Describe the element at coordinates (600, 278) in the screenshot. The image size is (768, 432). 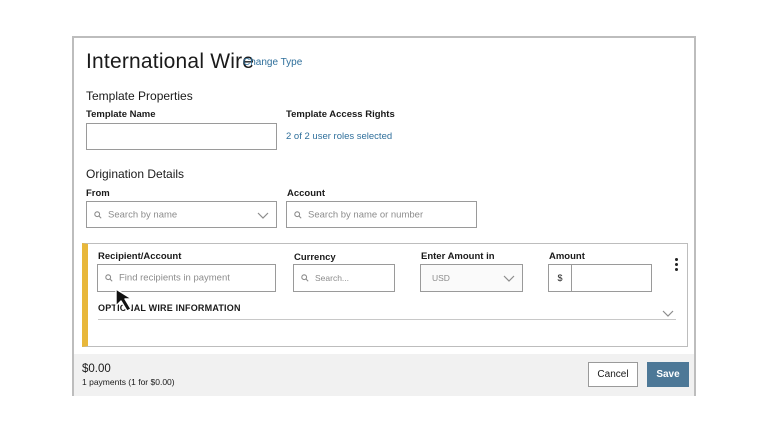
I see `amount-input: $` at that location.